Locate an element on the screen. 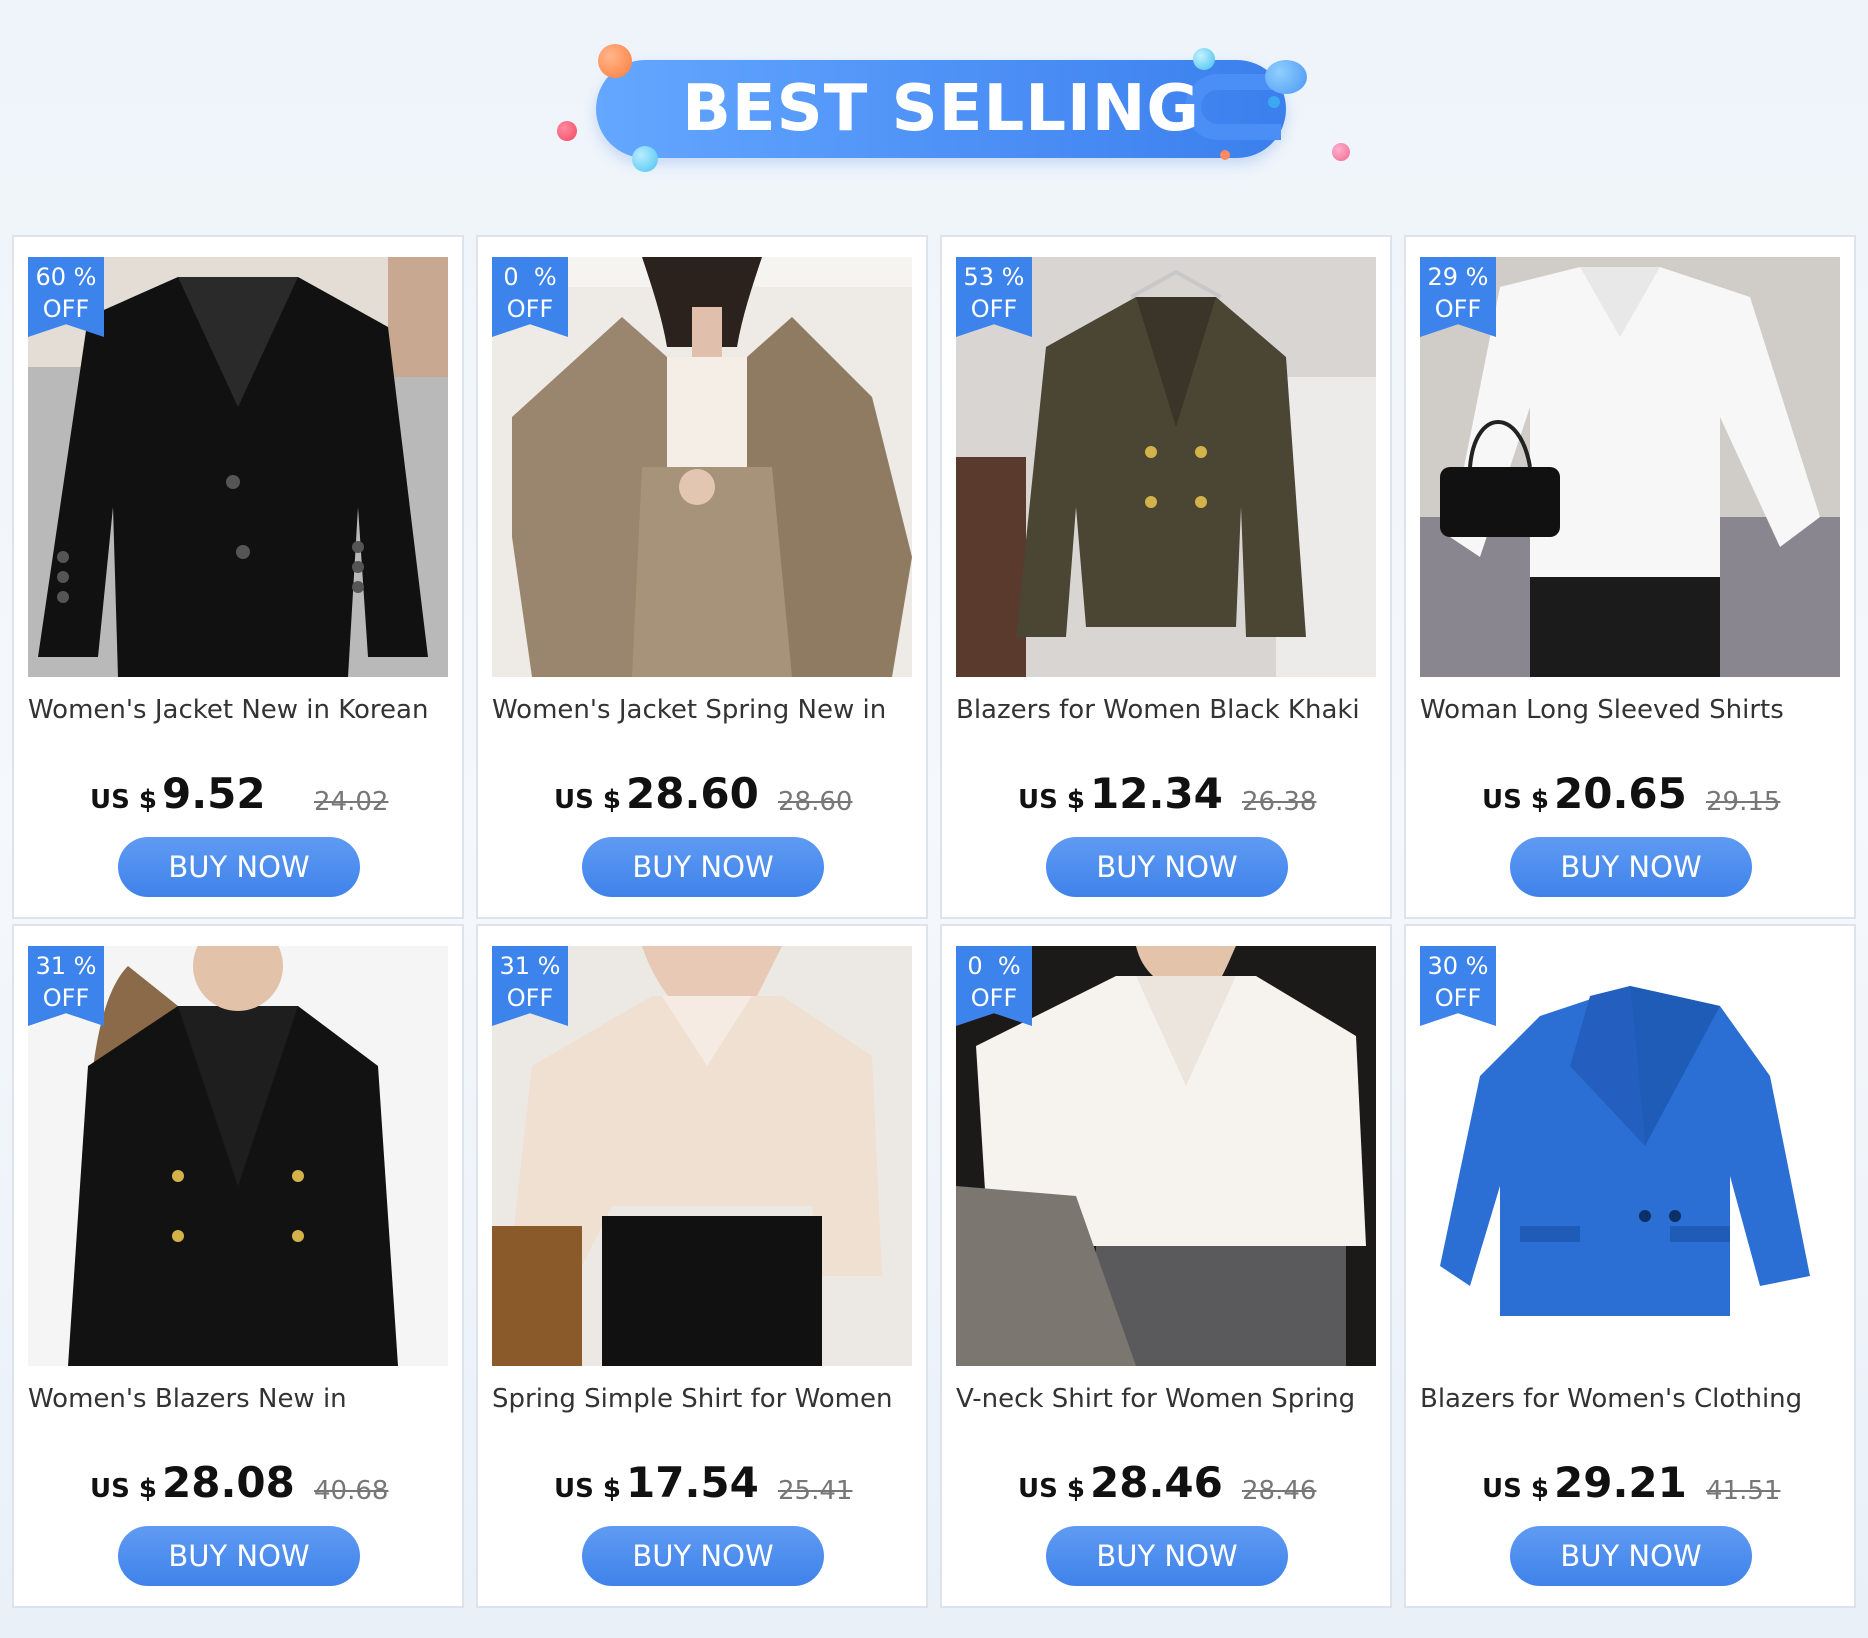 The height and width of the screenshot is (1638, 1868). banner-title: BEST SELLING is located at coordinates (941, 109).